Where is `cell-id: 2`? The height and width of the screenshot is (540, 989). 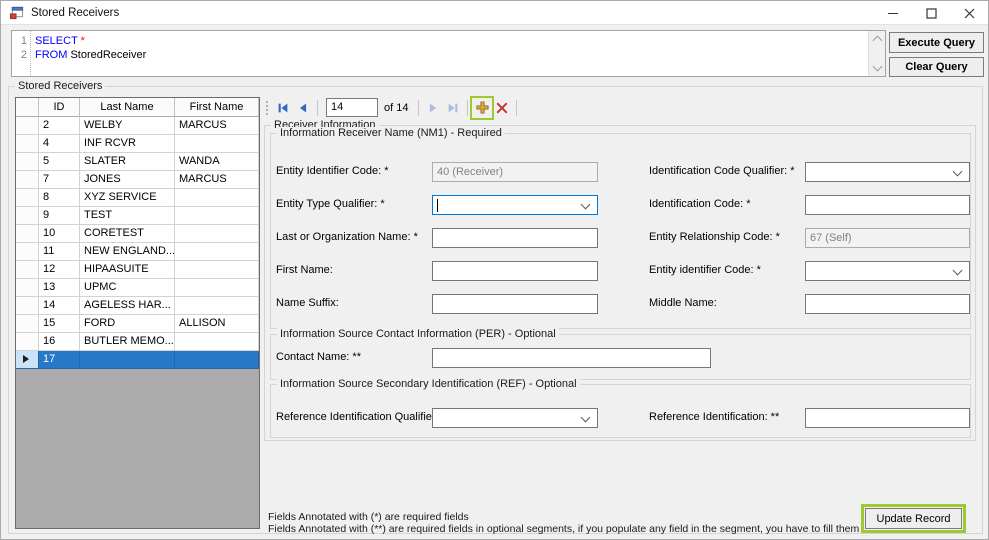 cell-id: 2 is located at coordinates (59, 126).